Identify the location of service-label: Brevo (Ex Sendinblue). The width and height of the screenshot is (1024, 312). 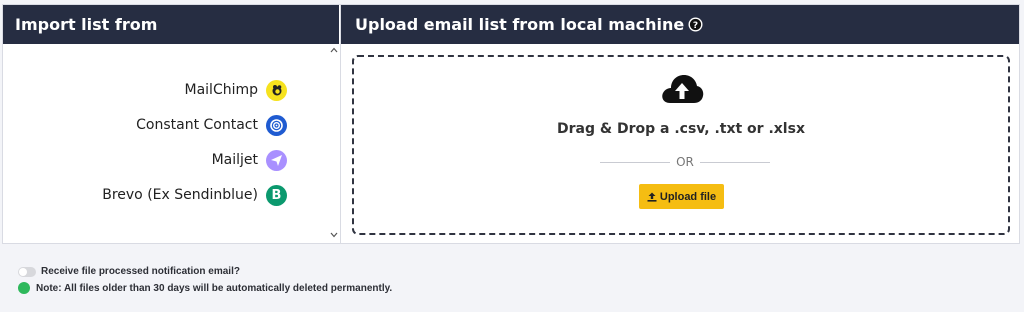
(180, 195).